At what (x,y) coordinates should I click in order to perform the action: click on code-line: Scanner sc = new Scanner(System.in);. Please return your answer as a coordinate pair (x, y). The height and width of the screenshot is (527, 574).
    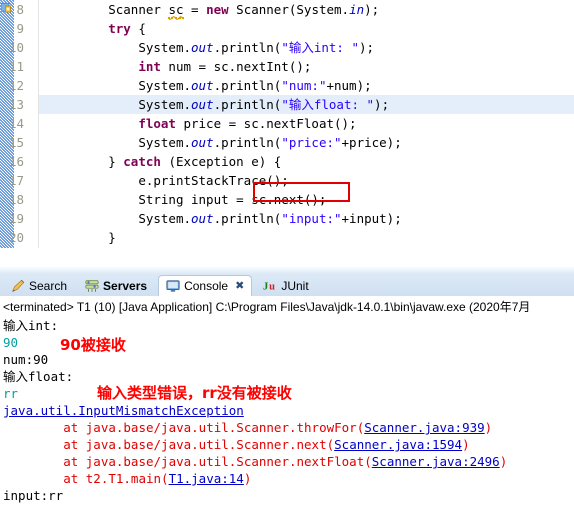
    Looking at the image, I should click on (306, 9).